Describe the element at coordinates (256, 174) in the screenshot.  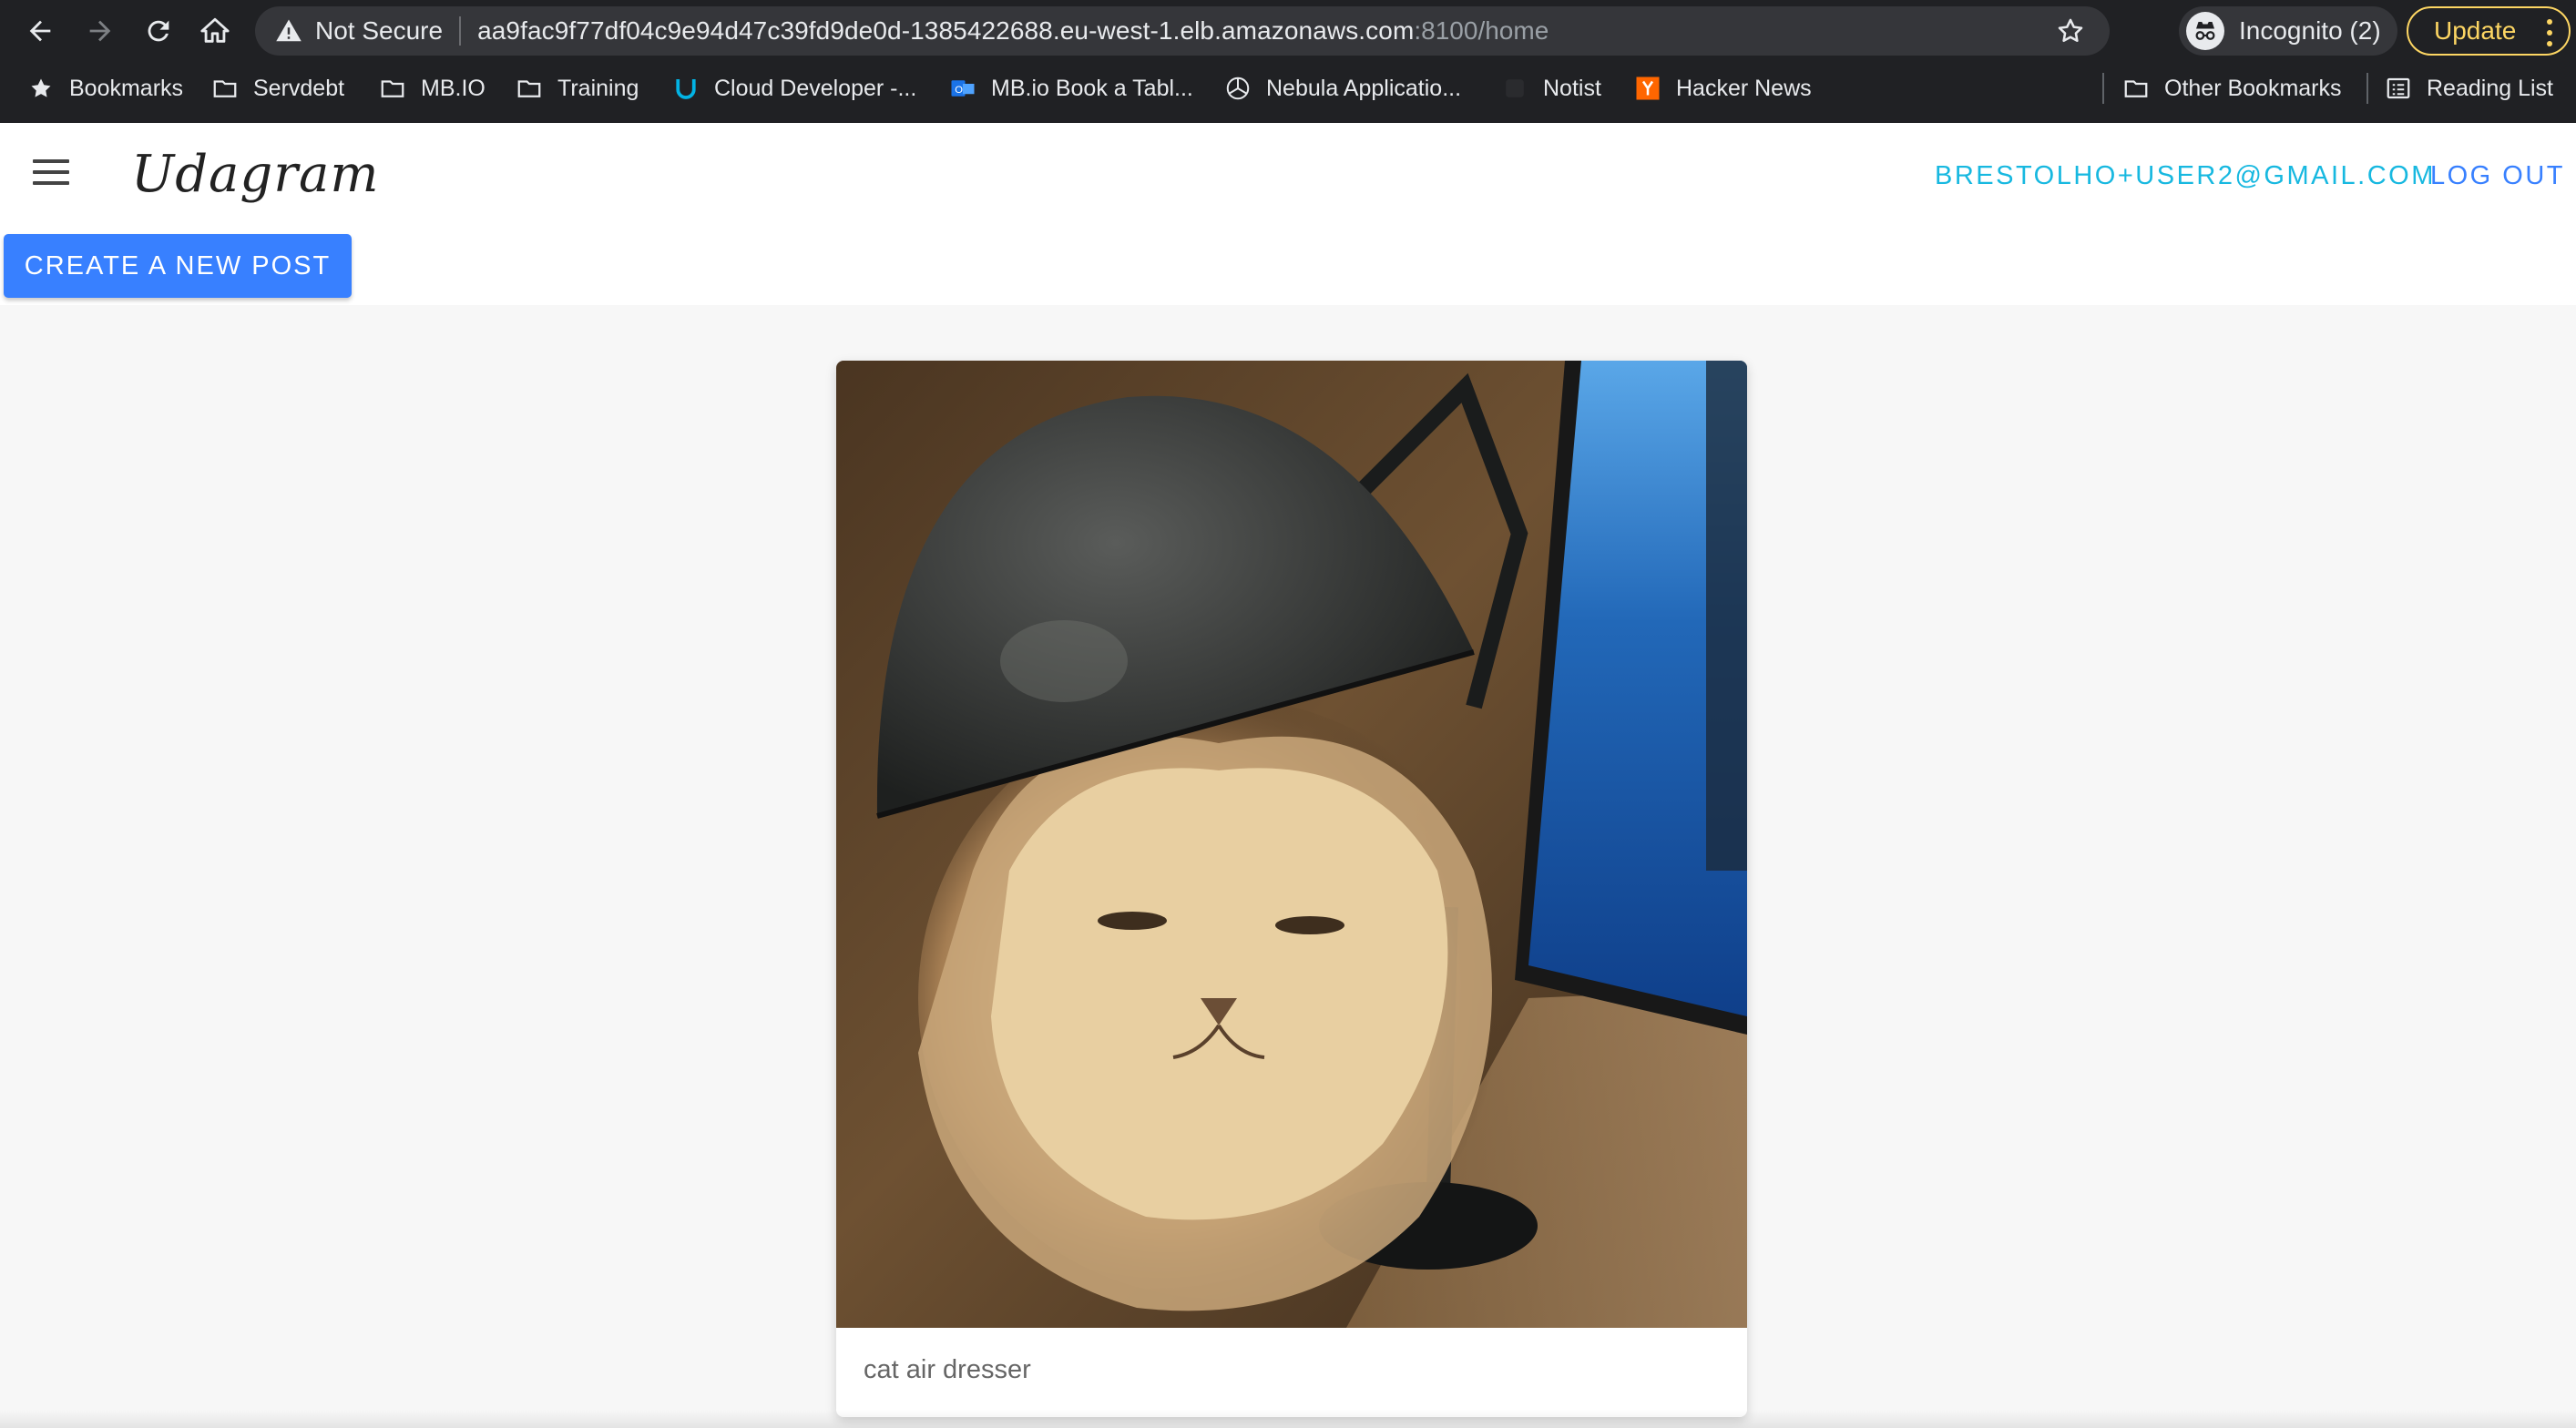
I see `app-logo: Udagram` at that location.